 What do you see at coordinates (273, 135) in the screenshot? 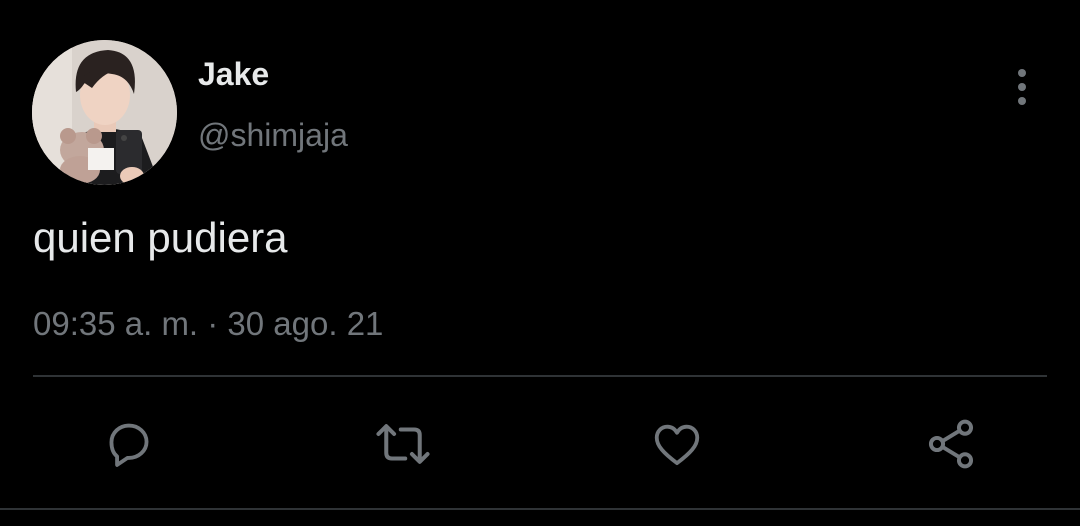
I see `author-handle: @shimjaja` at bounding box center [273, 135].